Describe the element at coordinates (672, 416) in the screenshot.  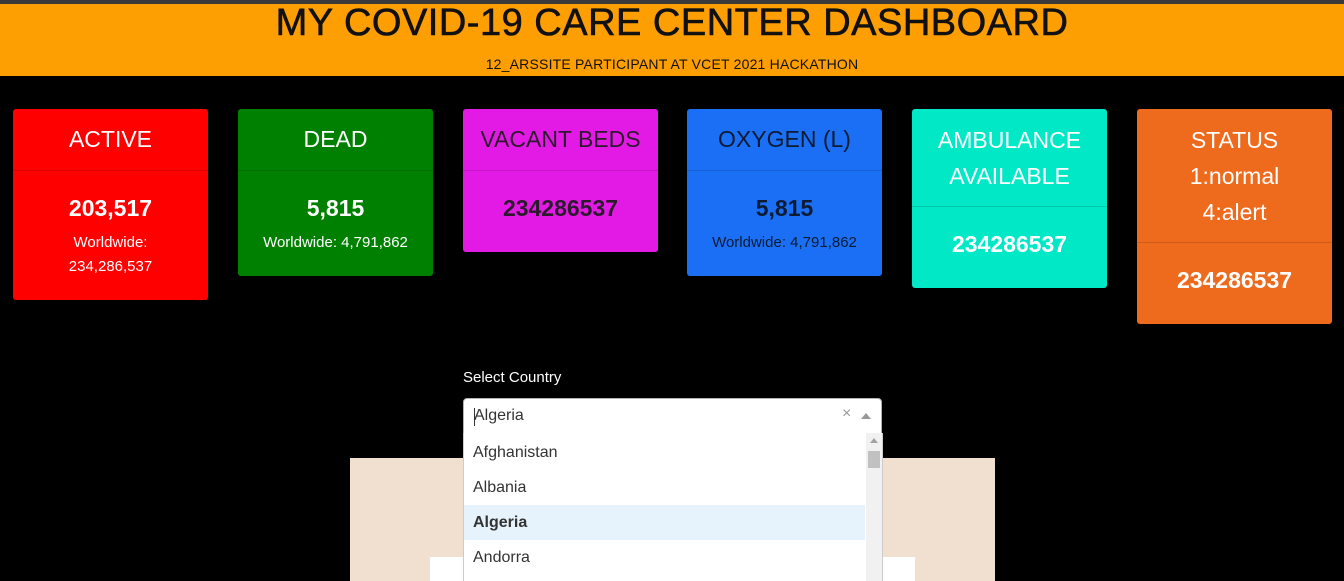
I see `country-select: Algeria ×` at that location.